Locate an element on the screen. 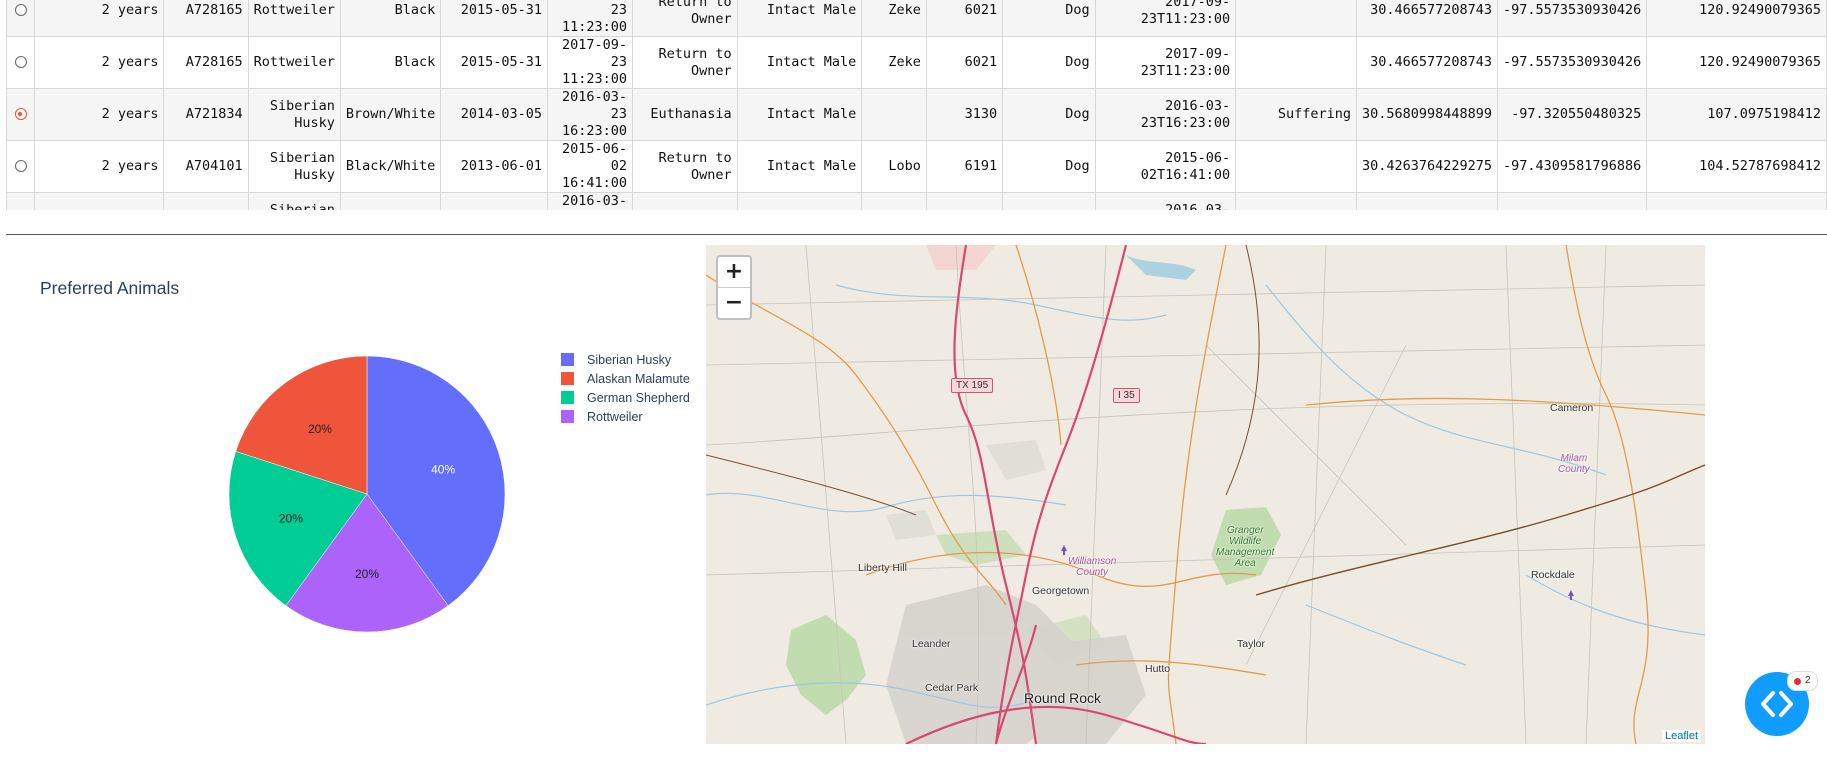  zoom-in-button: + is located at coordinates (734, 272).